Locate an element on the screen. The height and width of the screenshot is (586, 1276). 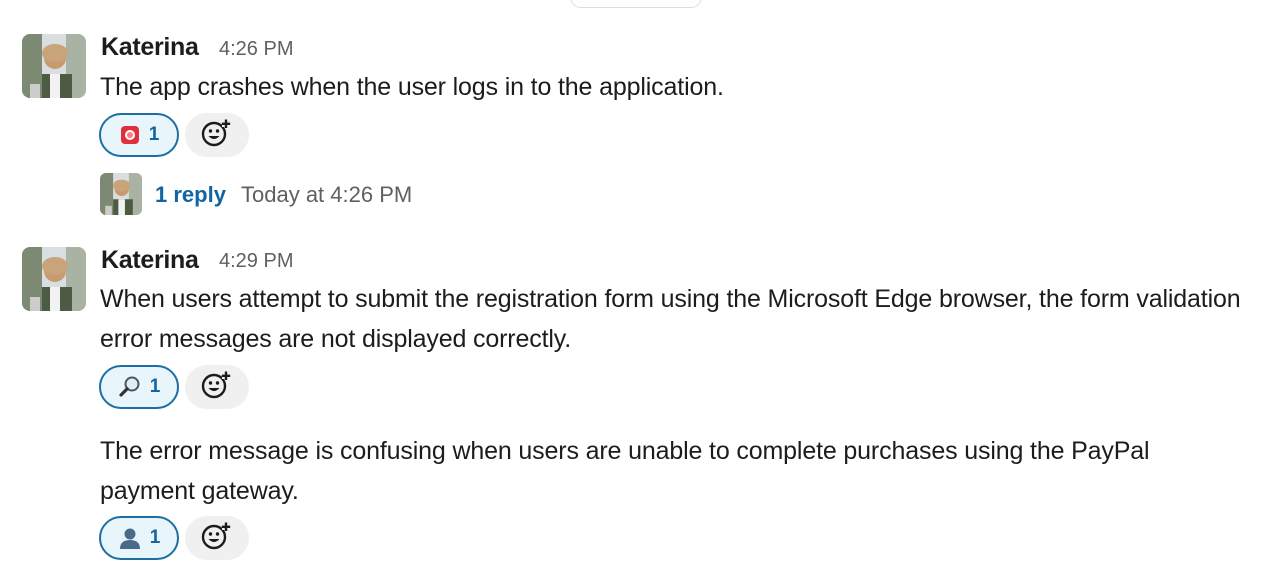
thread-reply-avatar is located at coordinates (121, 194).